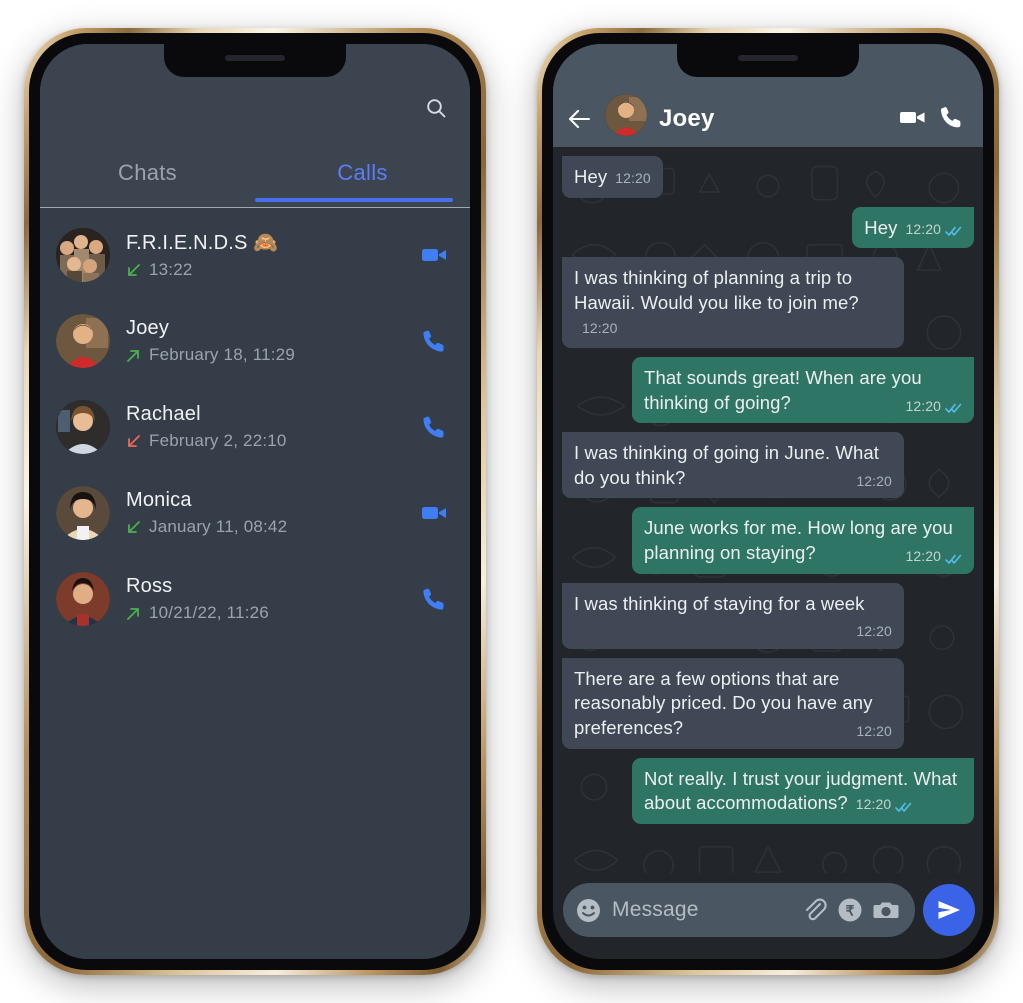 This screenshot has height=1003, width=1023. Describe the element at coordinates (218, 526) in the screenshot. I see `call-timestamp: January 11, 08:42` at that location.